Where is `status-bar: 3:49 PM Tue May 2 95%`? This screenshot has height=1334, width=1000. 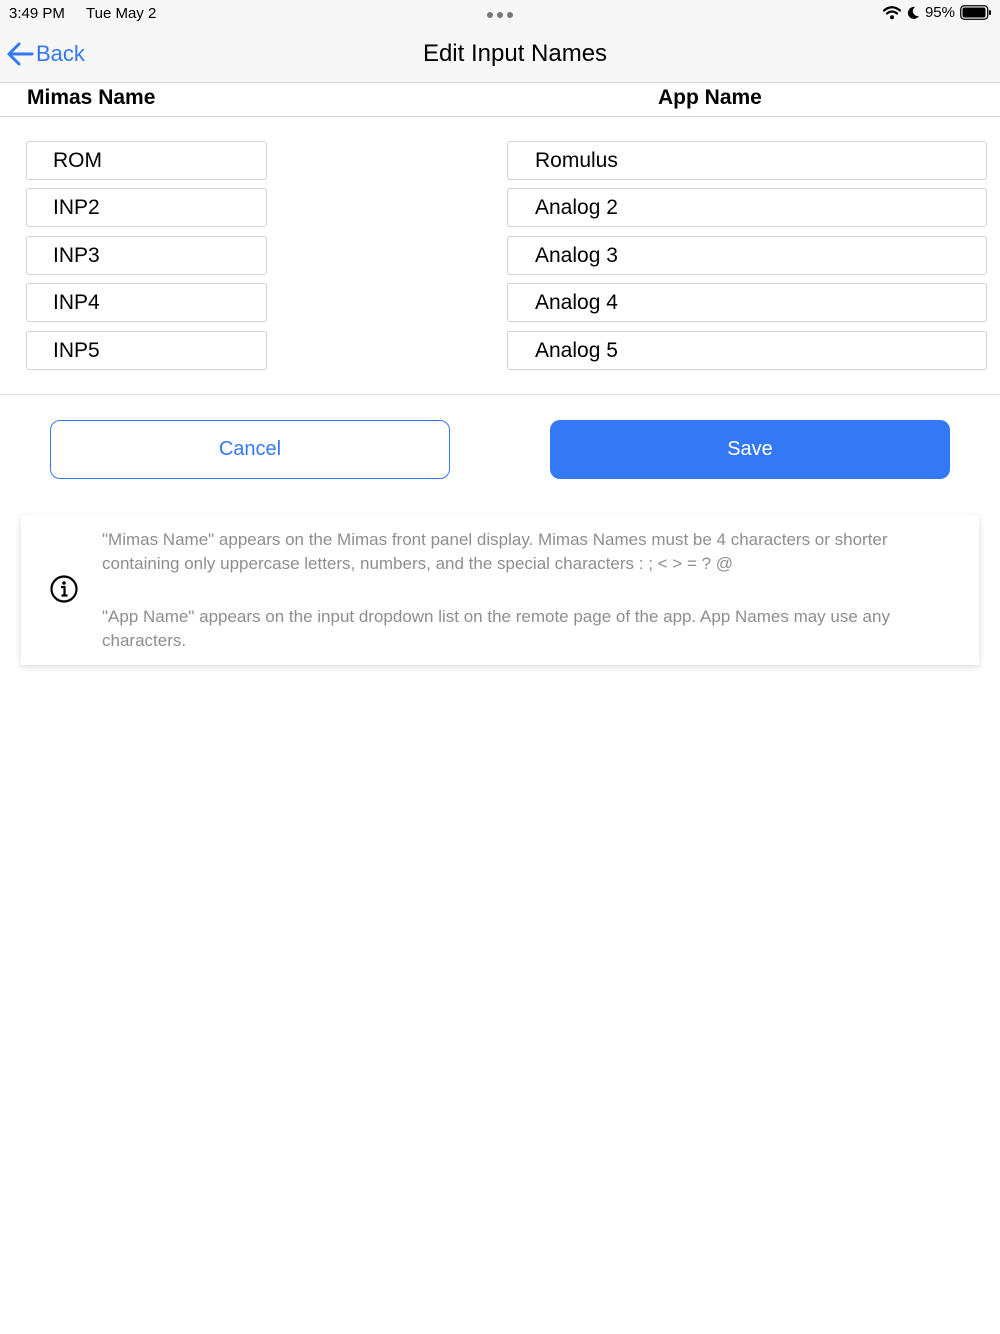
status-bar: 3:49 PM Tue May 2 95% is located at coordinates (500, 14).